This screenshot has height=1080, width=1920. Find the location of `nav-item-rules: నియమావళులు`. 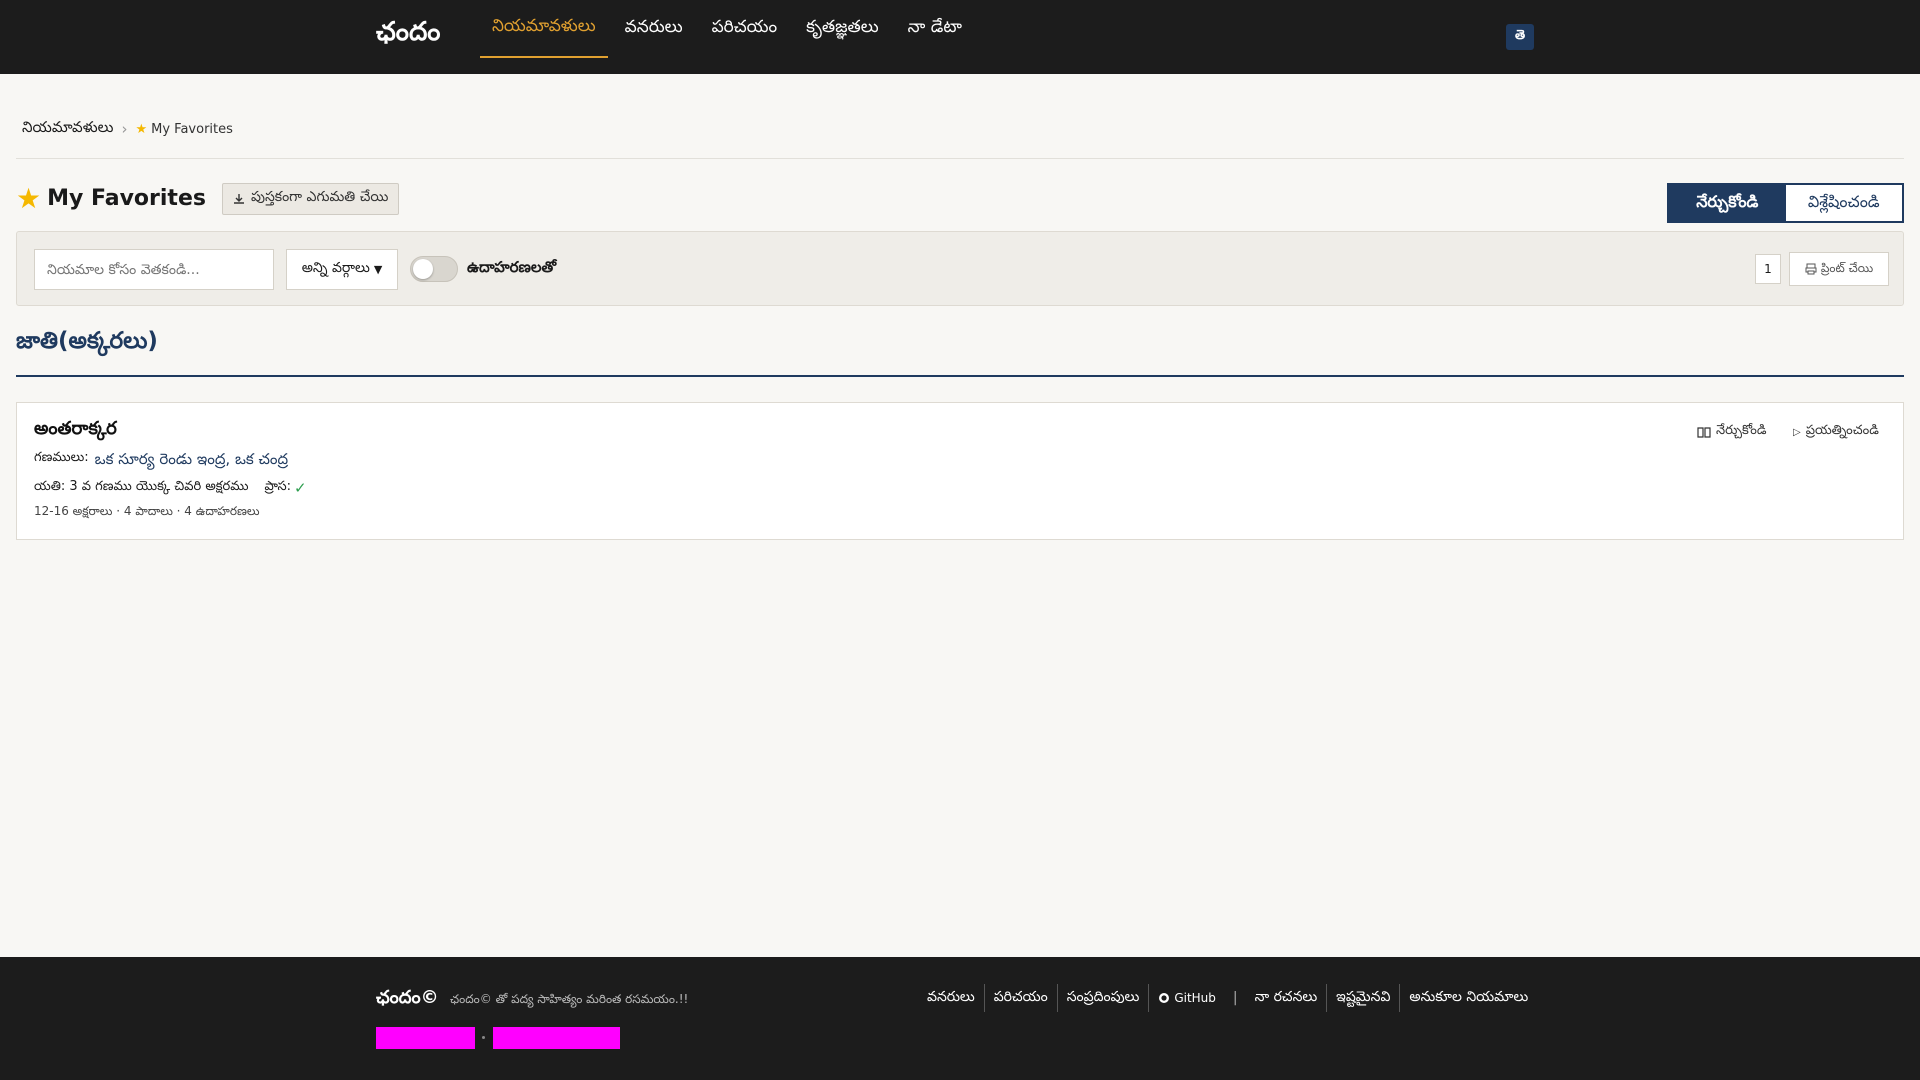

nav-item-rules: నియమావళులు is located at coordinates (544, 29).